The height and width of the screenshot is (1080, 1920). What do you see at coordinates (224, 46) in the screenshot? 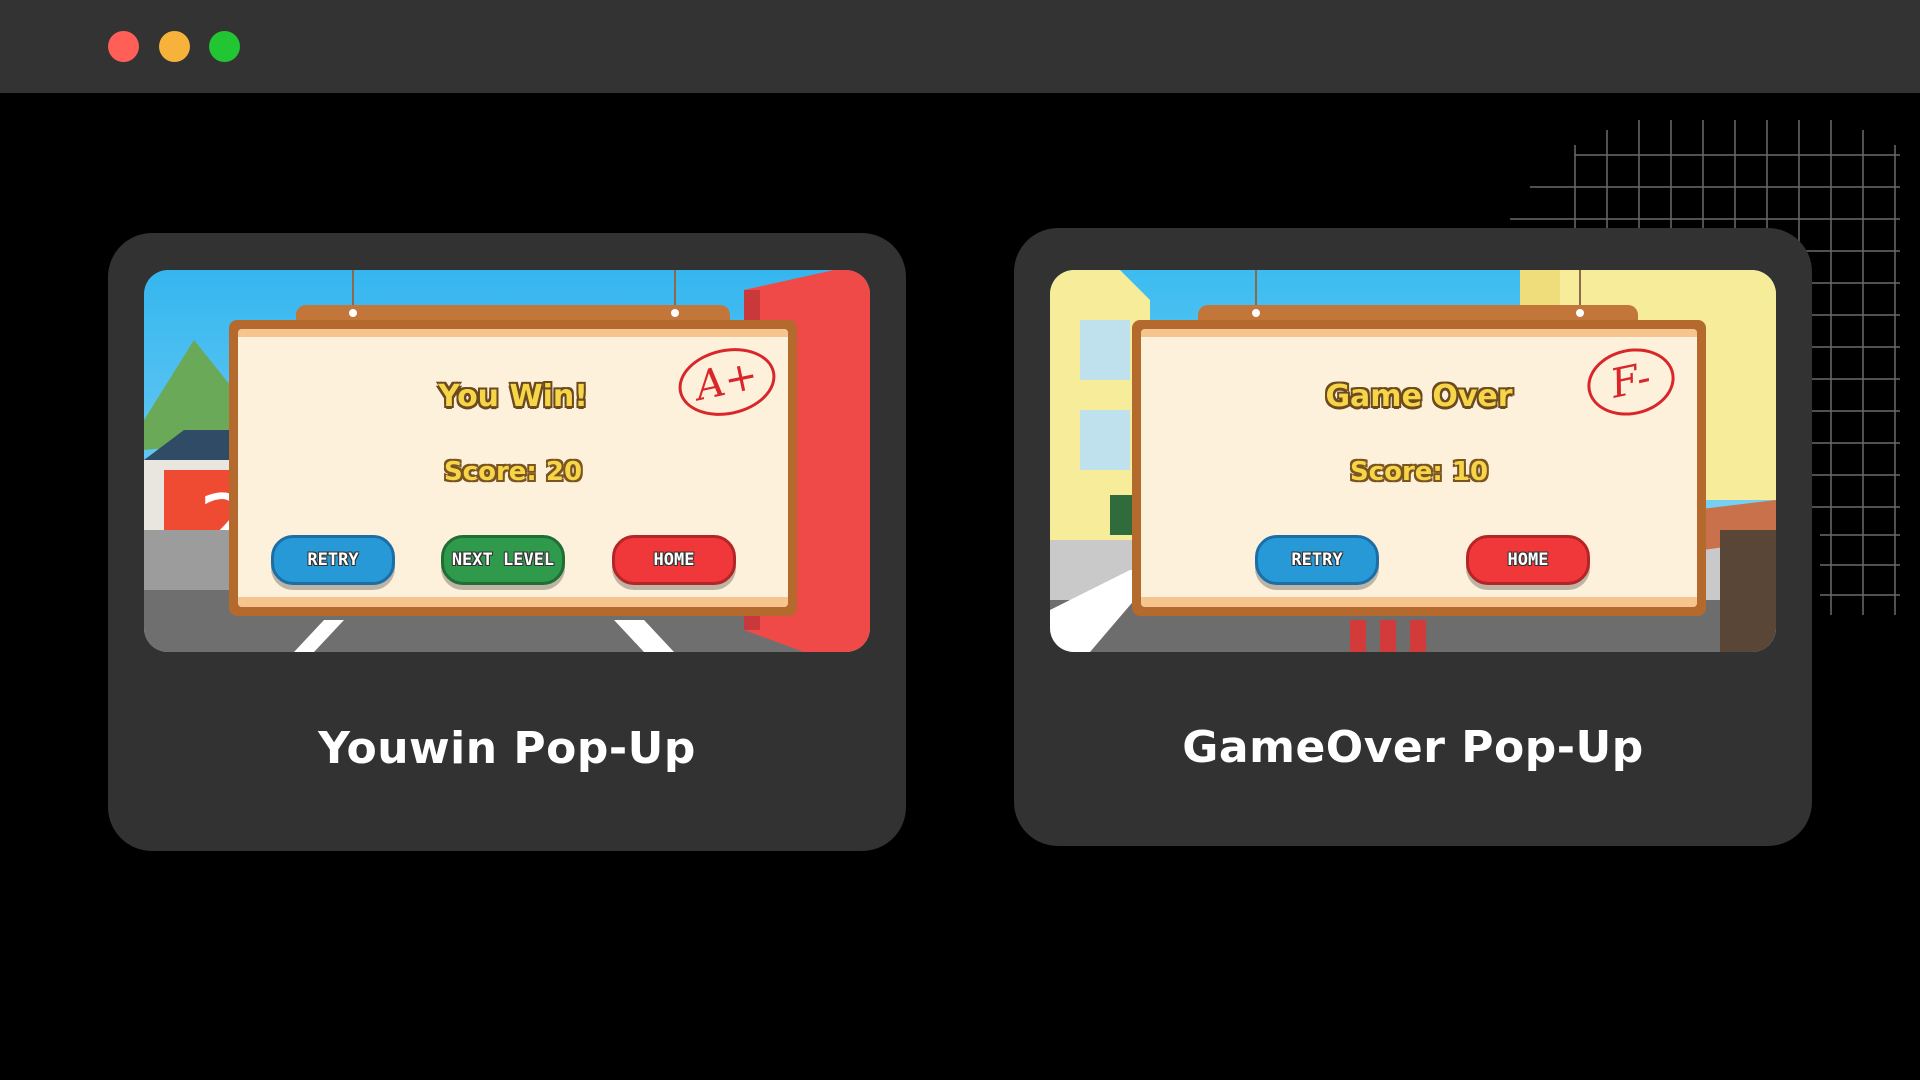
I see `maximize-window-button` at bounding box center [224, 46].